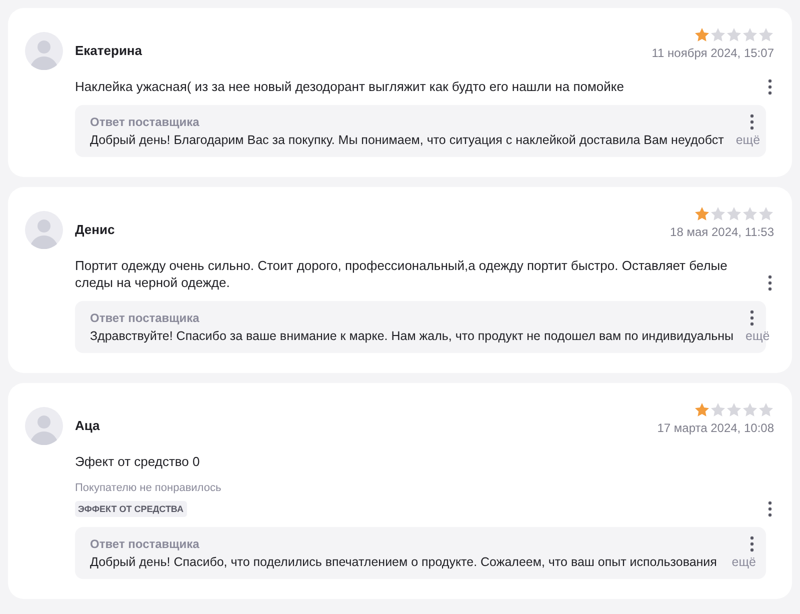 The height and width of the screenshot is (614, 800). Describe the element at coordinates (407, 140) in the screenshot. I see `reply-text: Добрый день! Благодарим Вас за покупку. Мы понимаем, что ситуация с наклейкой доставила Вам неудобст` at that location.